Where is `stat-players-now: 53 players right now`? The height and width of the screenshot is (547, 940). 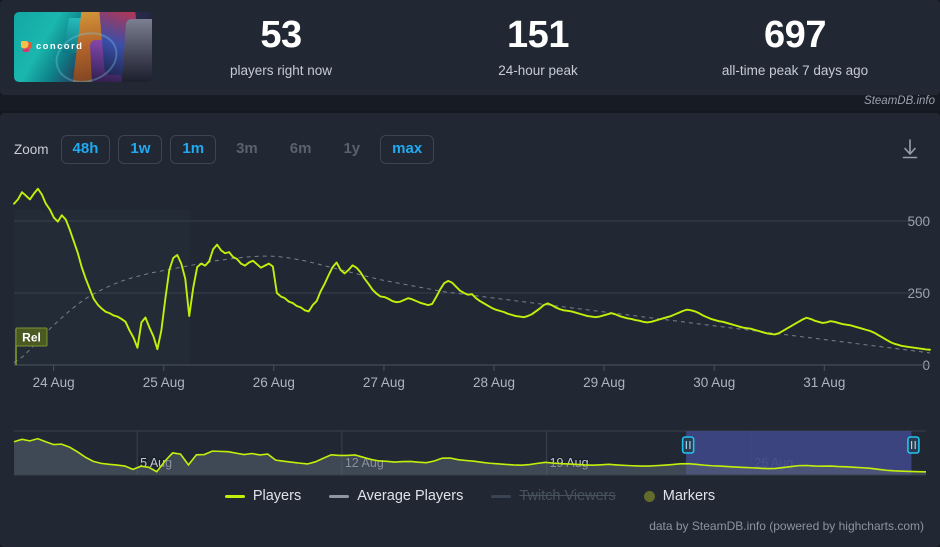 stat-players-now: 53 players right now is located at coordinates (281, 46).